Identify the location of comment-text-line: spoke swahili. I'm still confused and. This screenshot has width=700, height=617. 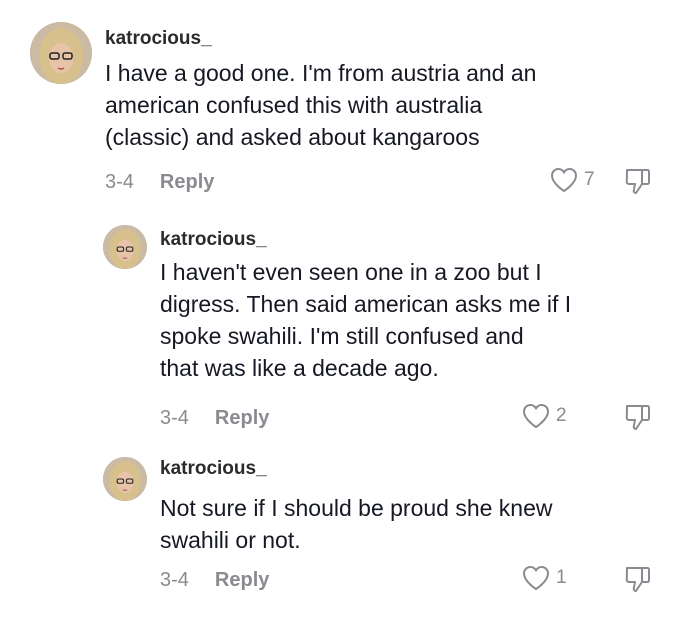
(342, 336).